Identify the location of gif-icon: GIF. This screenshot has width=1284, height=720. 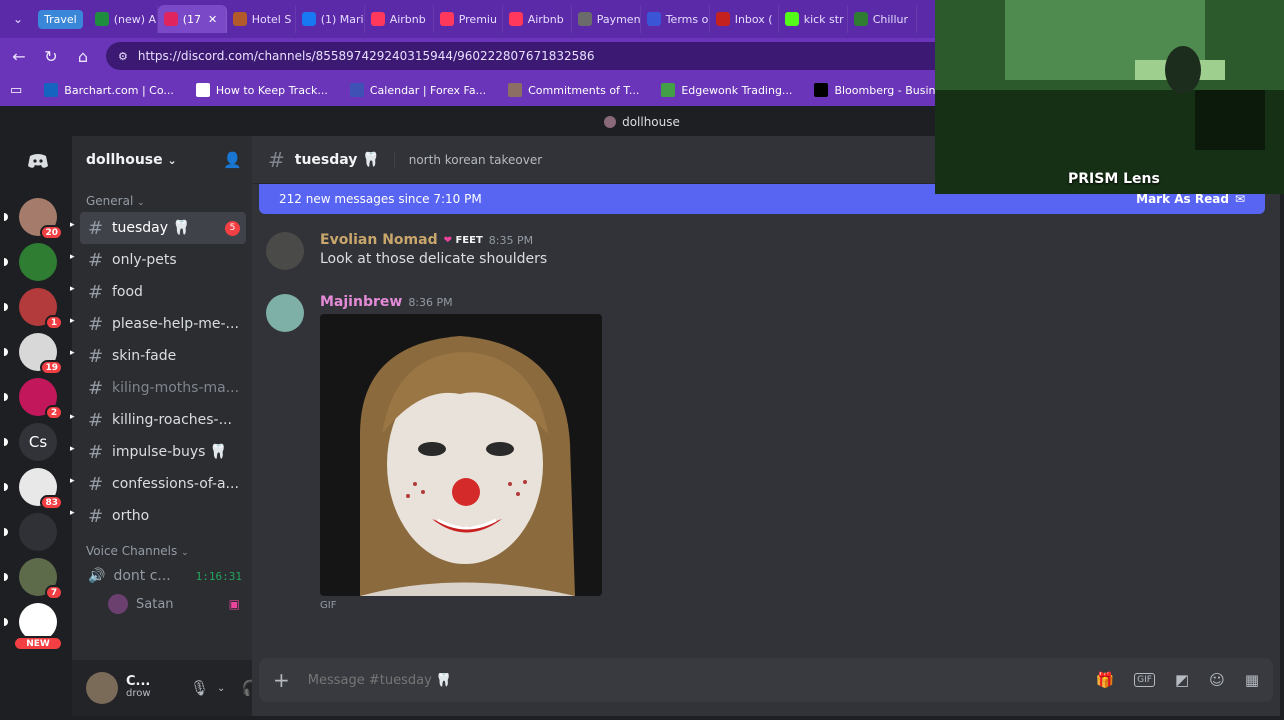
(1144, 680).